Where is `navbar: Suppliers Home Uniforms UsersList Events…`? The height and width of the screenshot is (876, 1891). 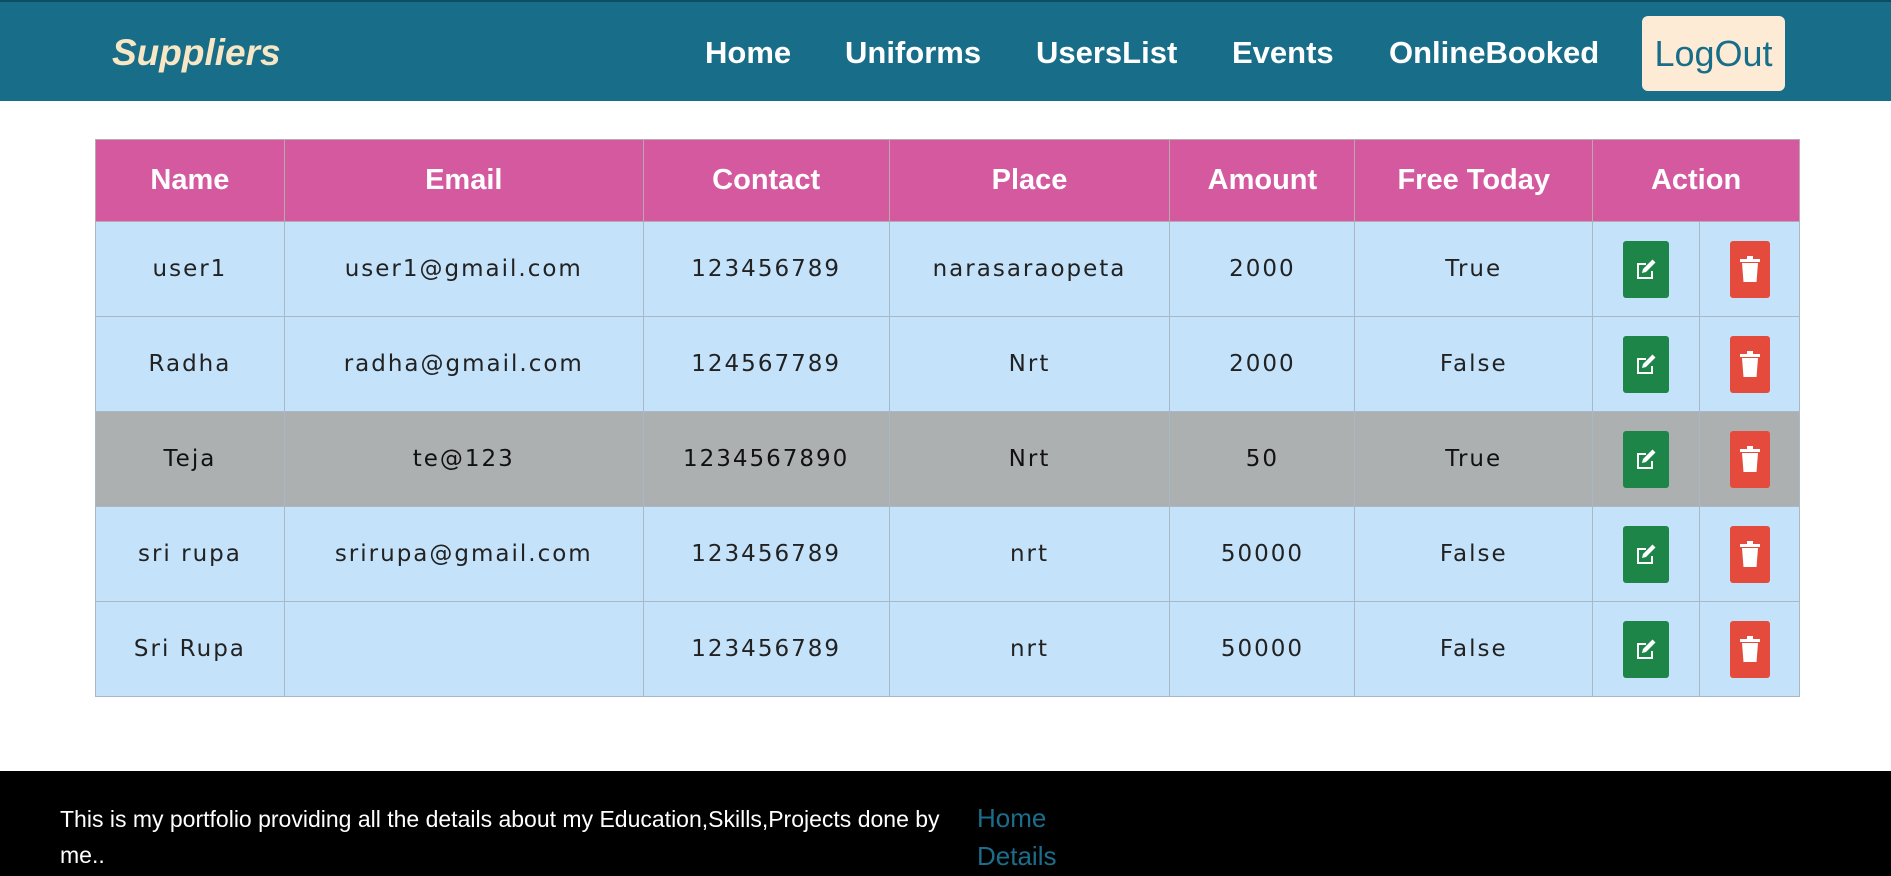 navbar: Suppliers Home Uniforms UsersList Events… is located at coordinates (945, 50).